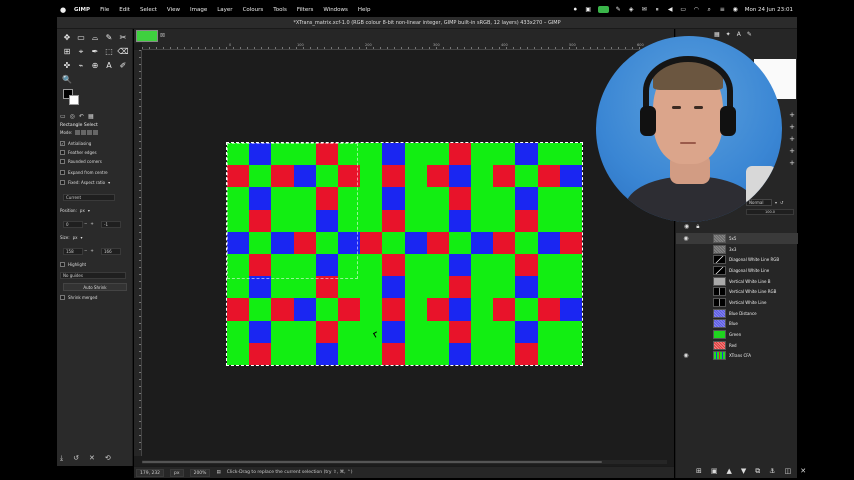 This screenshot has width=854, height=480. Describe the element at coordinates (63, 10) in the screenshot. I see `apple-menu-icon: ●` at that location.